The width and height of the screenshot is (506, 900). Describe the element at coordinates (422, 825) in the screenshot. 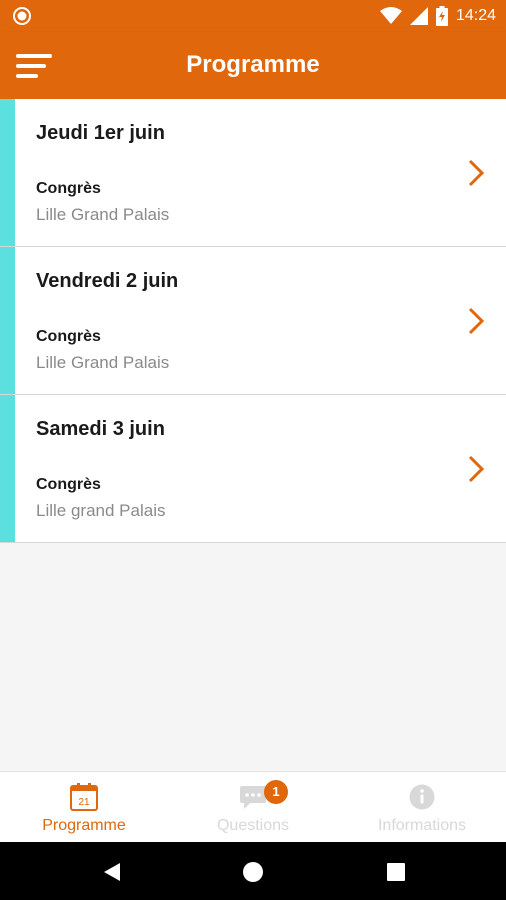

I see `tab-informations-label: Informations` at that location.